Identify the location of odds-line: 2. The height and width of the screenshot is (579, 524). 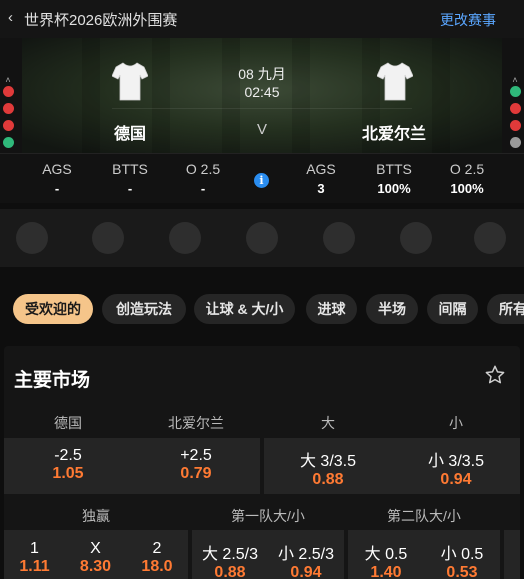
(157, 548).